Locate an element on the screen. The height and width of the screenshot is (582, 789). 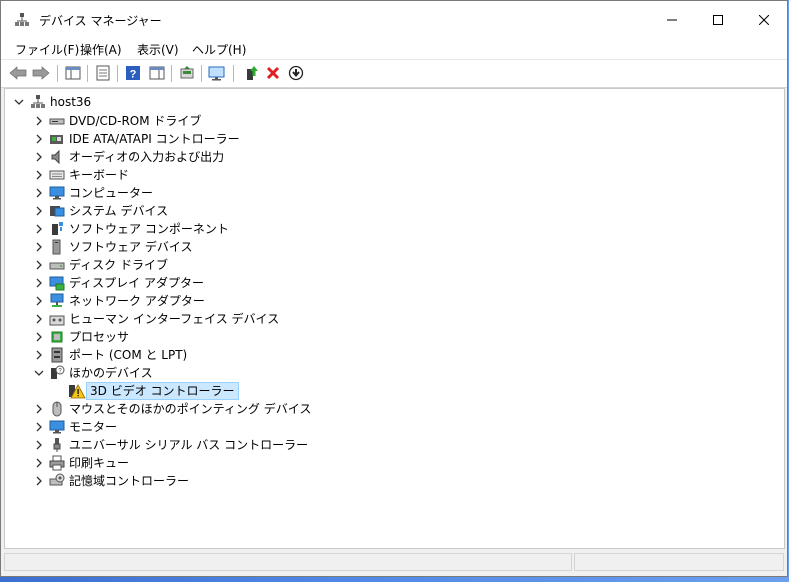
keyboard-icon is located at coordinates (57, 175).